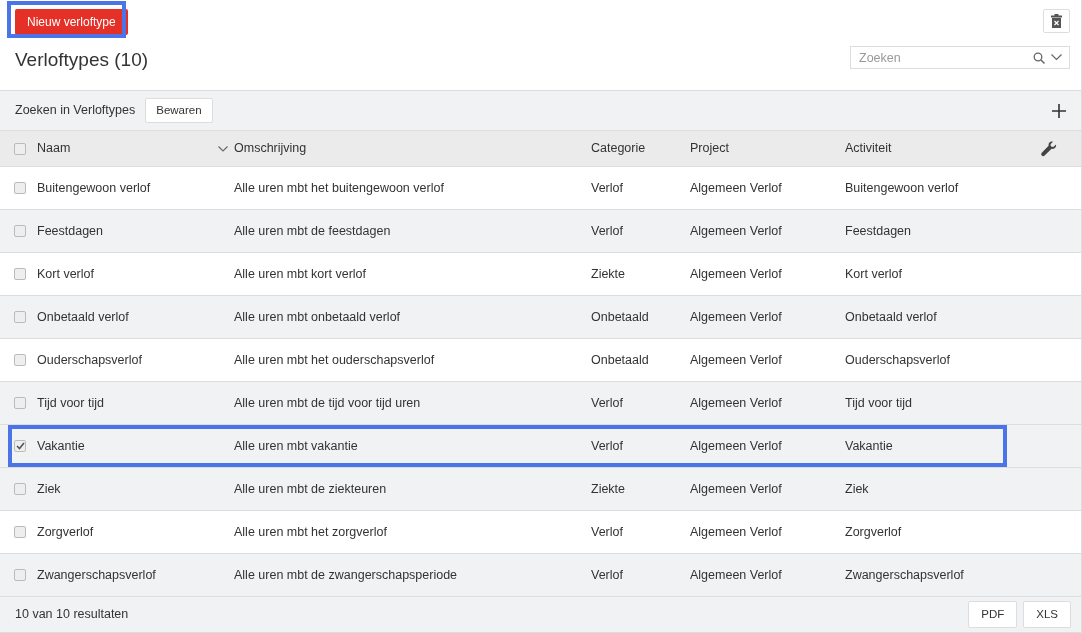  What do you see at coordinates (71, 22) in the screenshot?
I see `new-leave-type-button: Nieuw verloftype` at bounding box center [71, 22].